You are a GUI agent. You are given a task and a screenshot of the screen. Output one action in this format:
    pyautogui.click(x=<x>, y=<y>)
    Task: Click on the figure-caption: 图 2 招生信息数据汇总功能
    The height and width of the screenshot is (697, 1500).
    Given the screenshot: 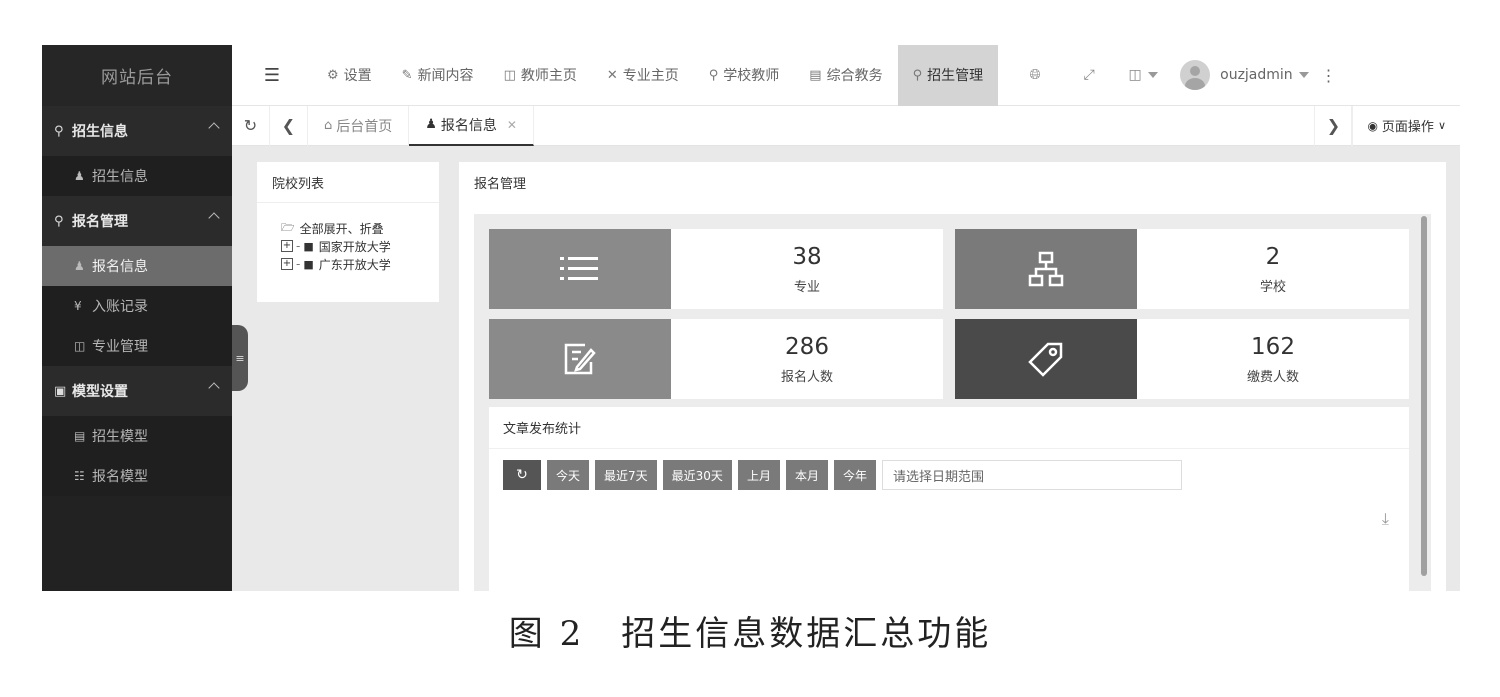 What is the action you would take?
    pyautogui.click(x=750, y=634)
    